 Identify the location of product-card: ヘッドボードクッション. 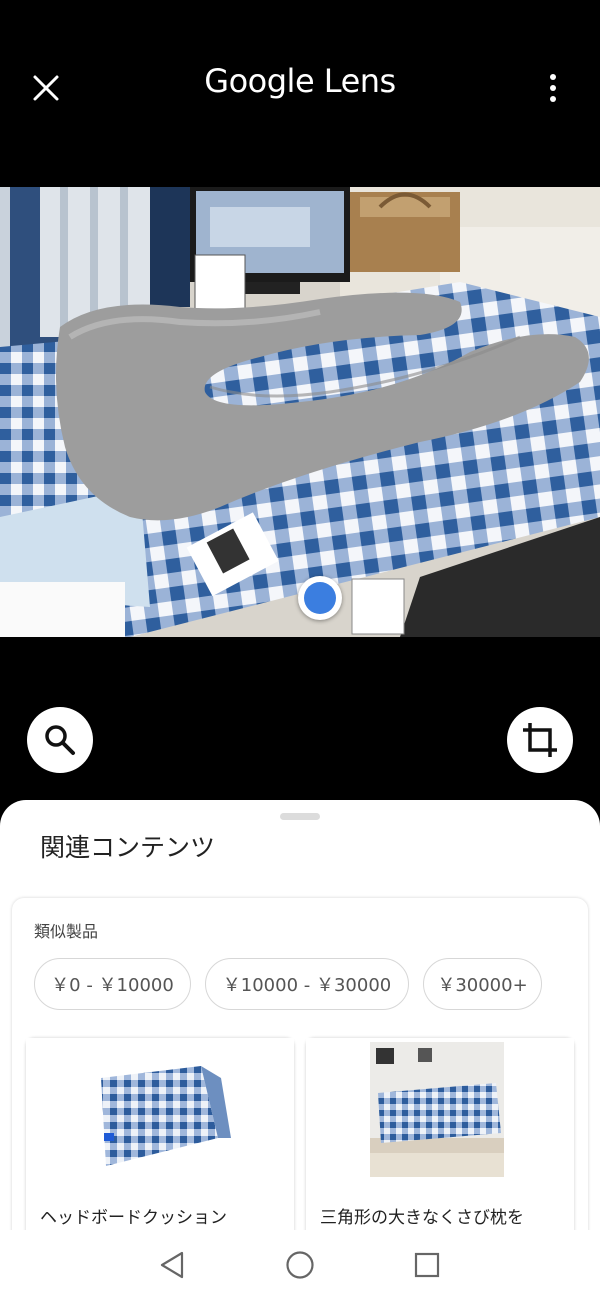
(160, 1134).